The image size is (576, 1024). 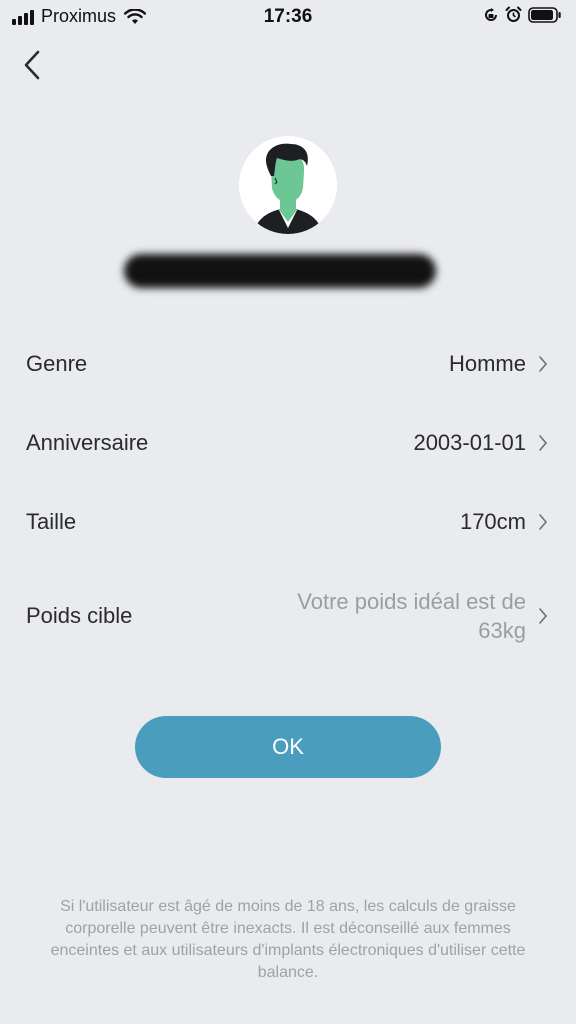 I want to click on status-right, so click(x=522, y=14).